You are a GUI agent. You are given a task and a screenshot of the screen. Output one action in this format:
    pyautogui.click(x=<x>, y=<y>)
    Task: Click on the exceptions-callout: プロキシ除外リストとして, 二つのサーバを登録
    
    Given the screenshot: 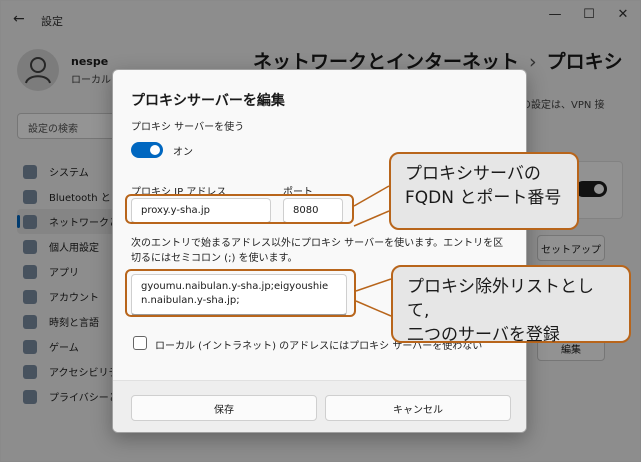 What is the action you would take?
    pyautogui.click(x=511, y=305)
    